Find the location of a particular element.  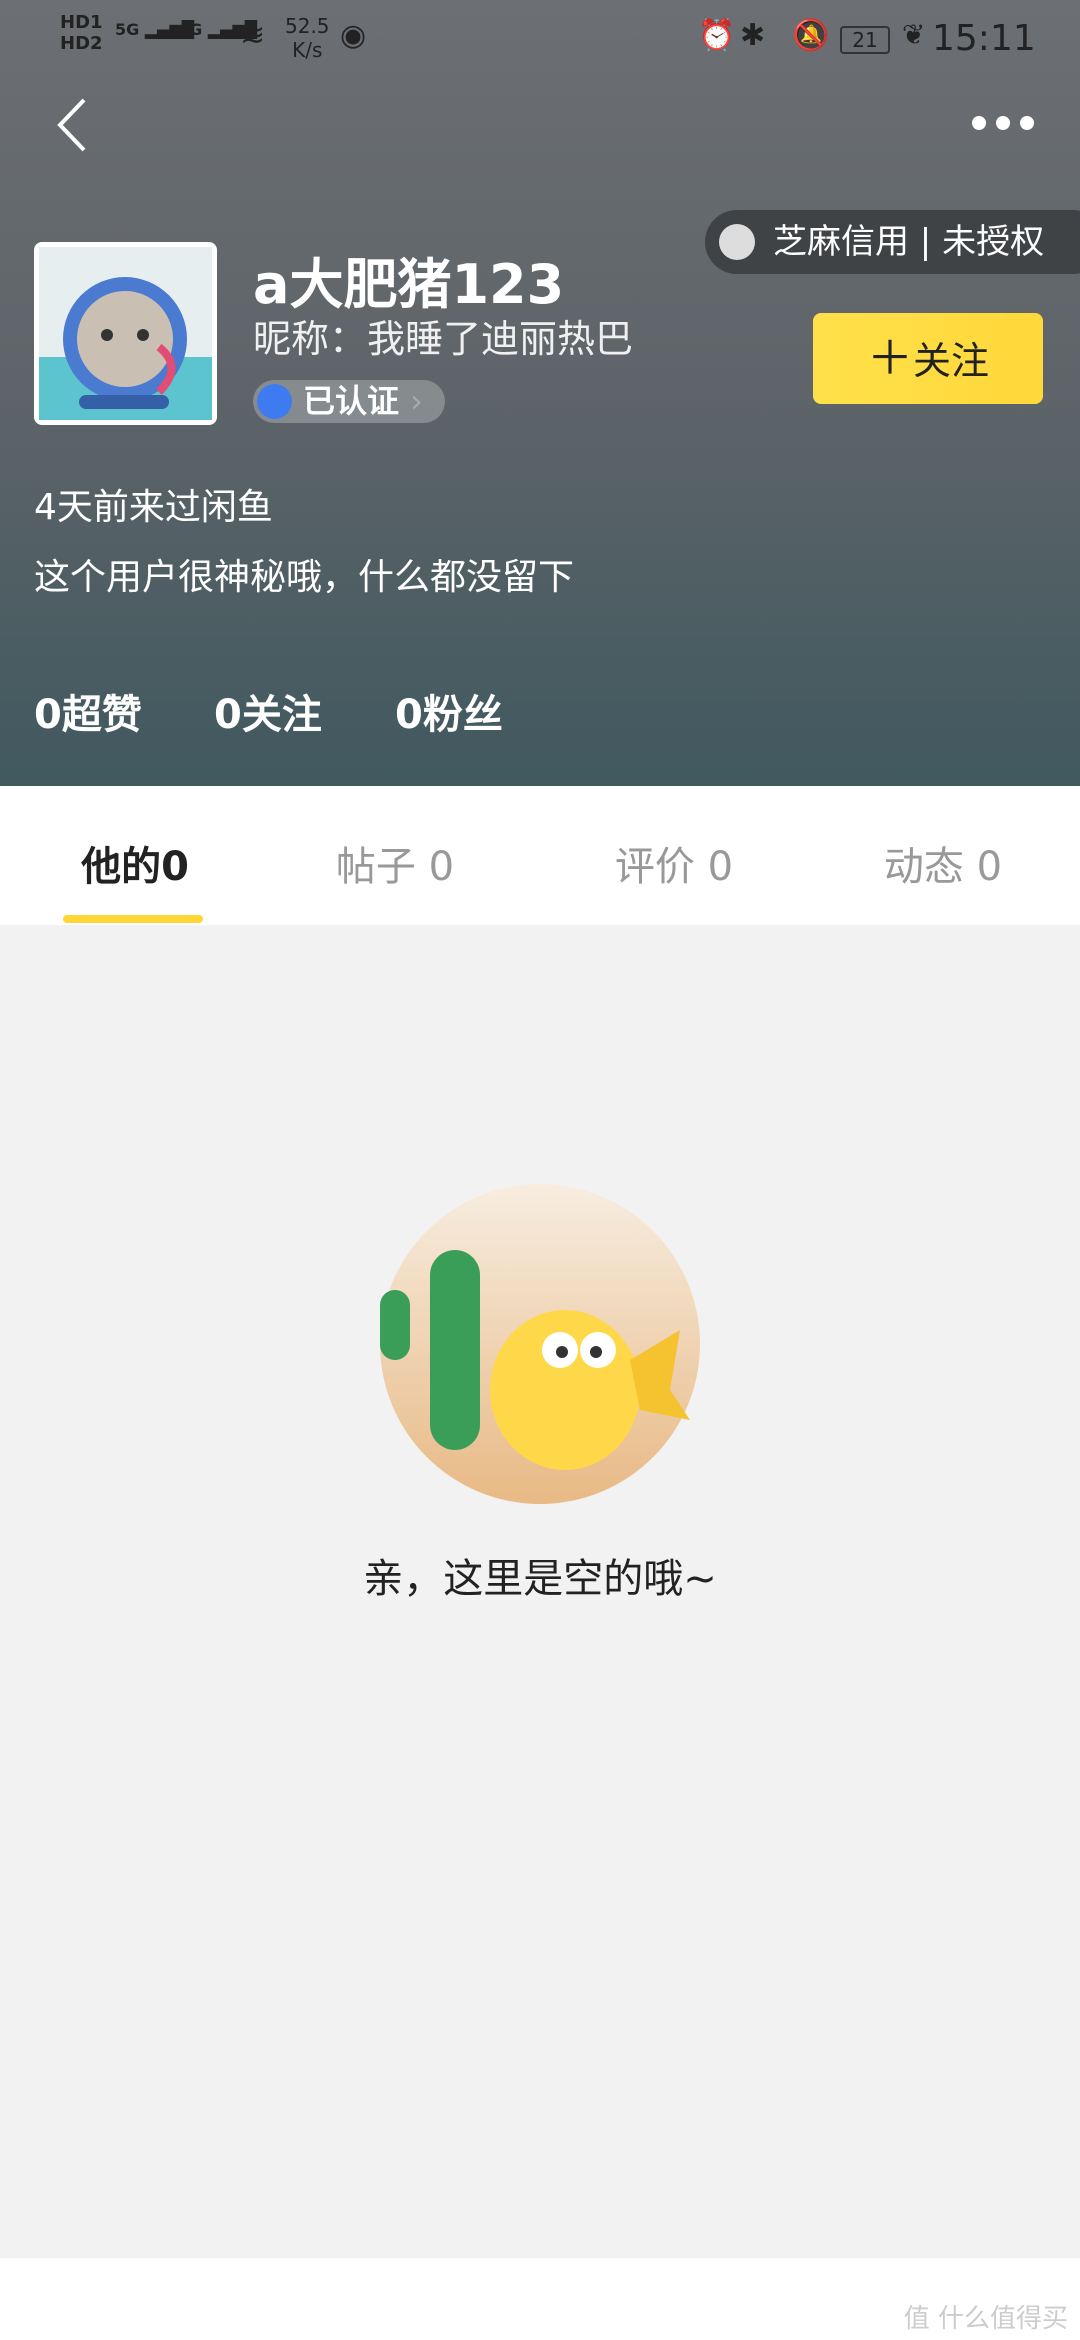

more-button is located at coordinates (1003, 123).